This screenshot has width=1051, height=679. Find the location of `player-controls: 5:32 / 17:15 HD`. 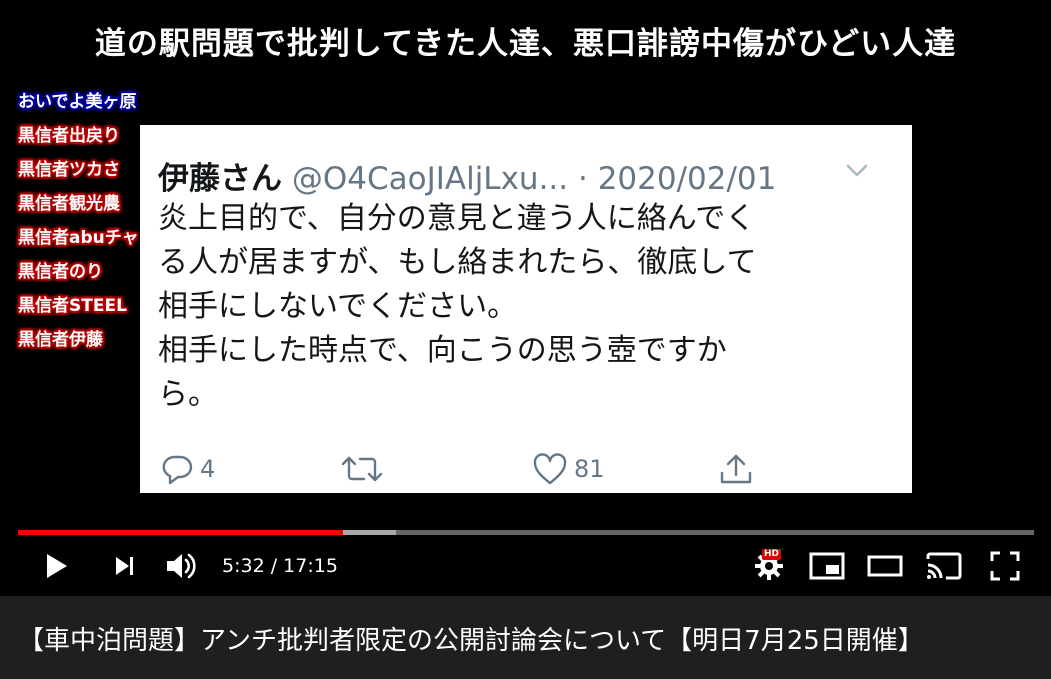

player-controls: 5:32 / 17:15 HD is located at coordinates (525, 566).